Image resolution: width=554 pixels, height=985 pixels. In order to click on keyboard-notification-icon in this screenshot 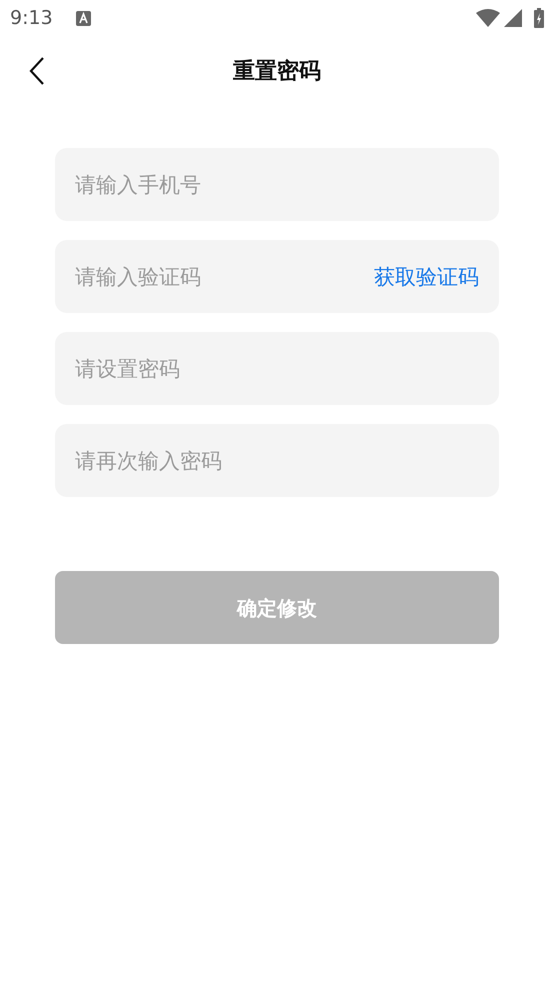, I will do `click(83, 18)`.